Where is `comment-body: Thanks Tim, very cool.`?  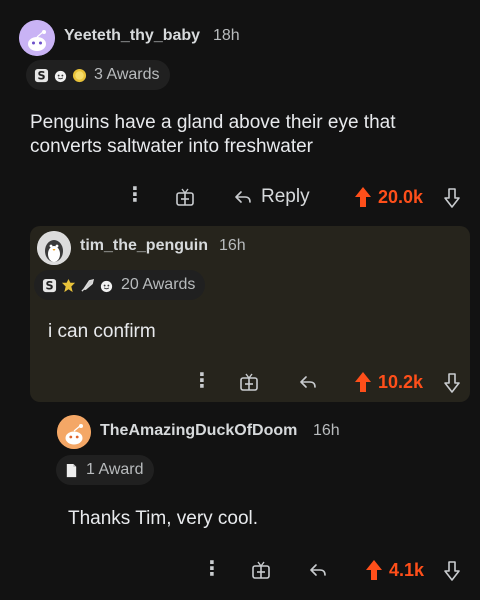
comment-body: Thanks Tim, very cool. is located at coordinates (163, 519).